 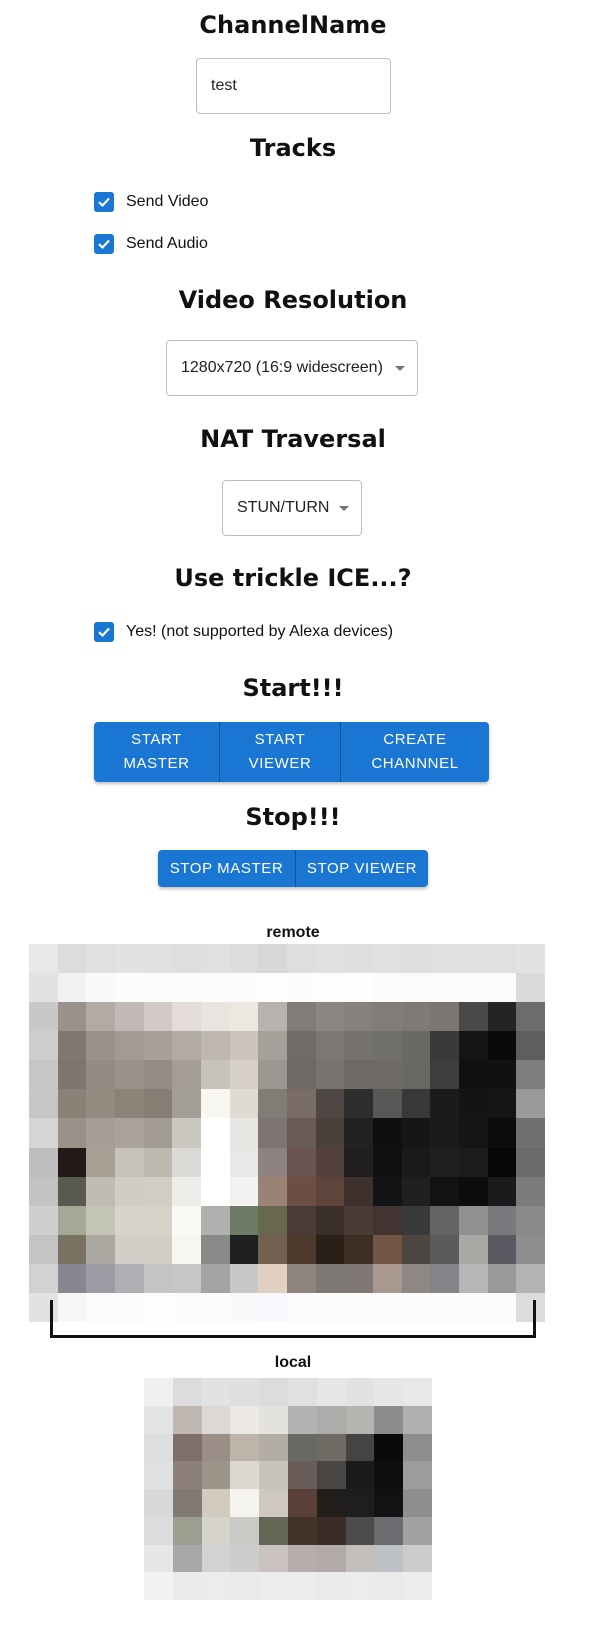 I want to click on create-channel-button: CREATE CHANNNEL, so click(x=414, y=752).